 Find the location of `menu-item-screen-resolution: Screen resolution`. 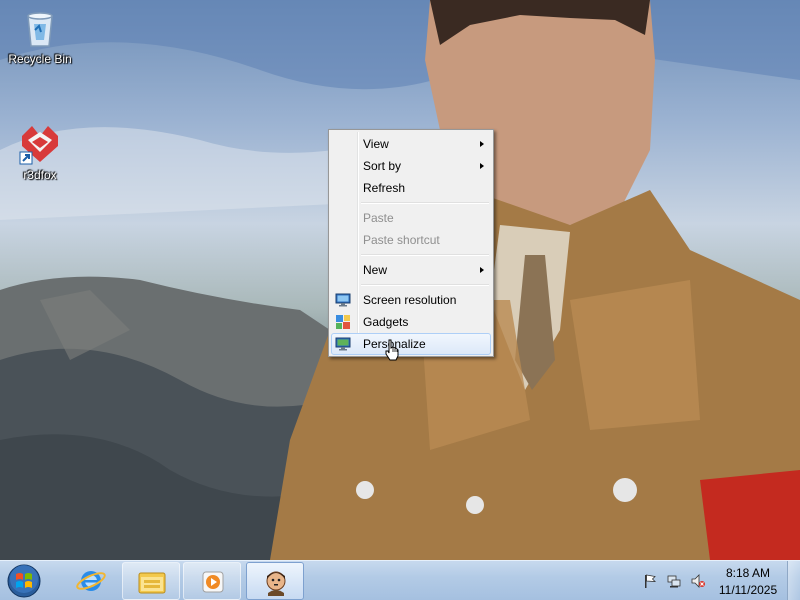

menu-item-screen-resolution: Screen resolution is located at coordinates (411, 300).